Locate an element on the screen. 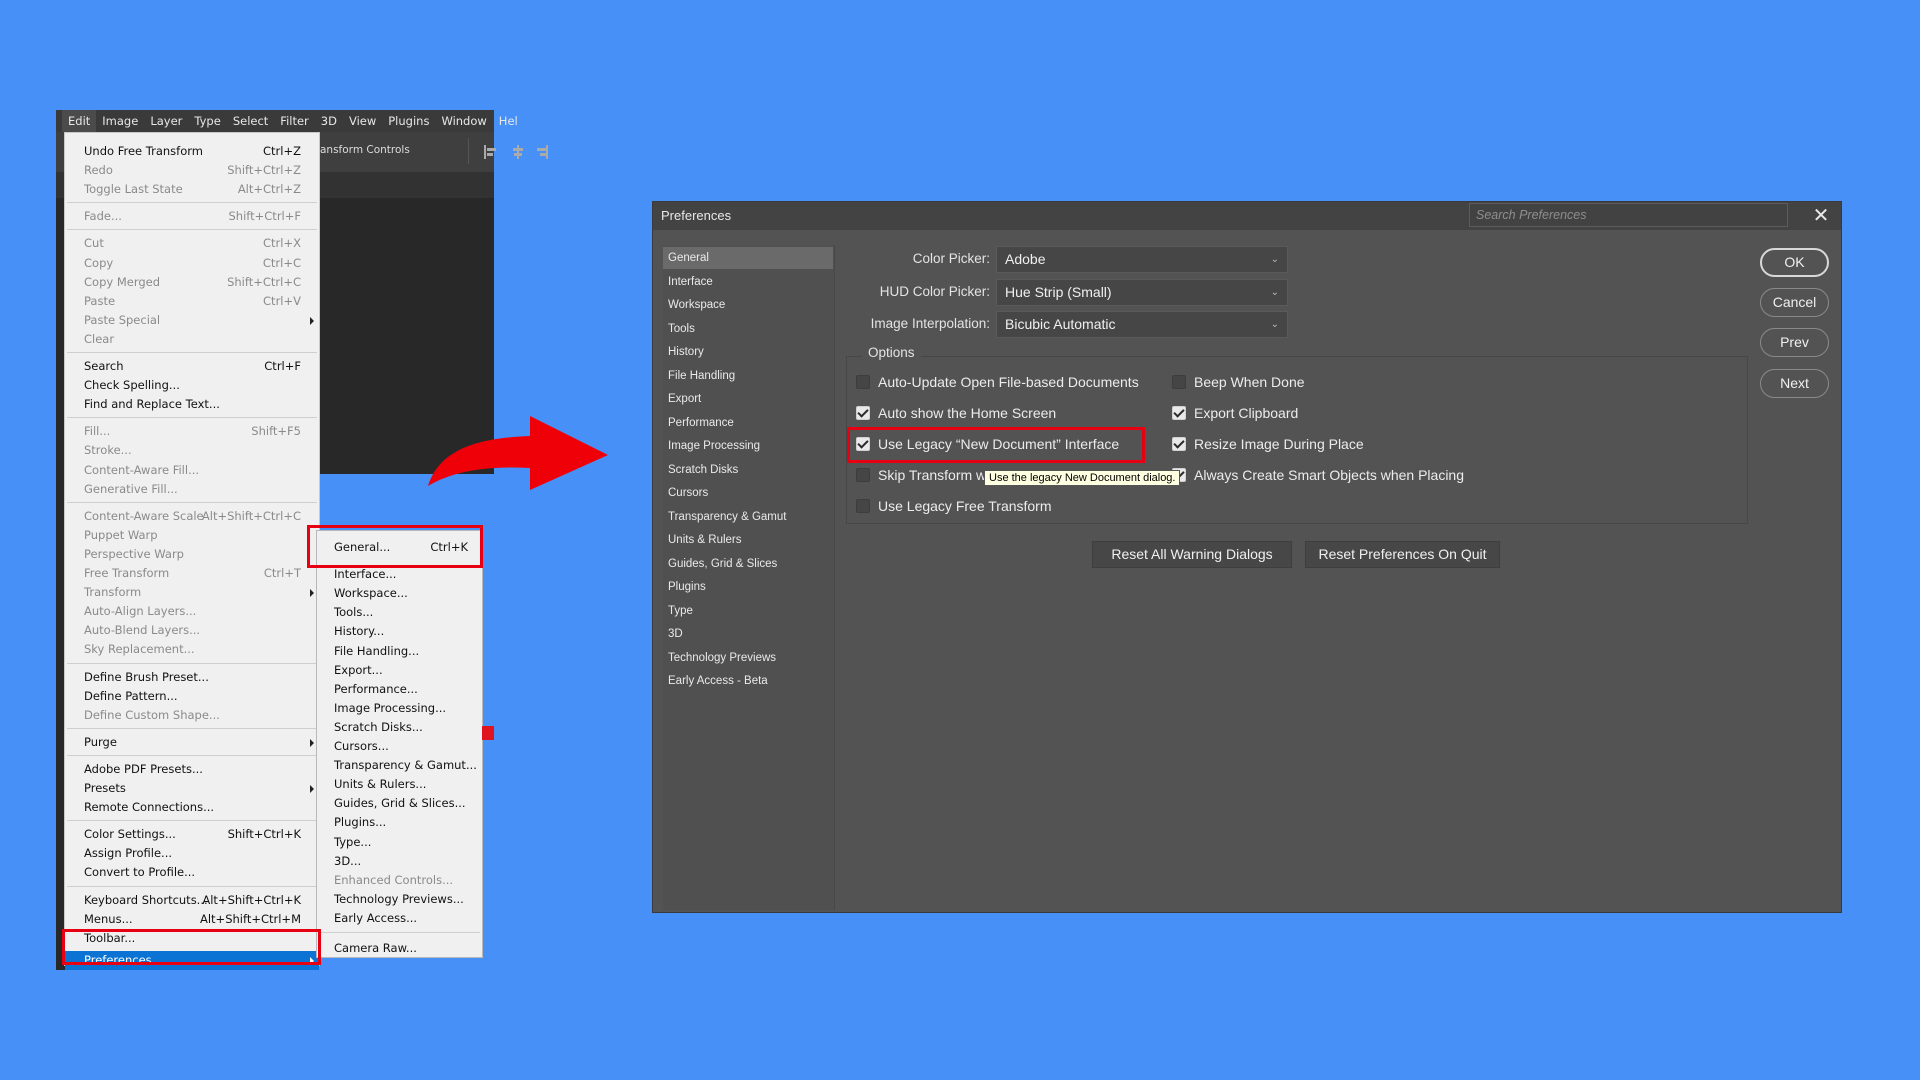 The image size is (1920, 1080). menu-item-paste: Paste Ctrl+V is located at coordinates (192, 301).